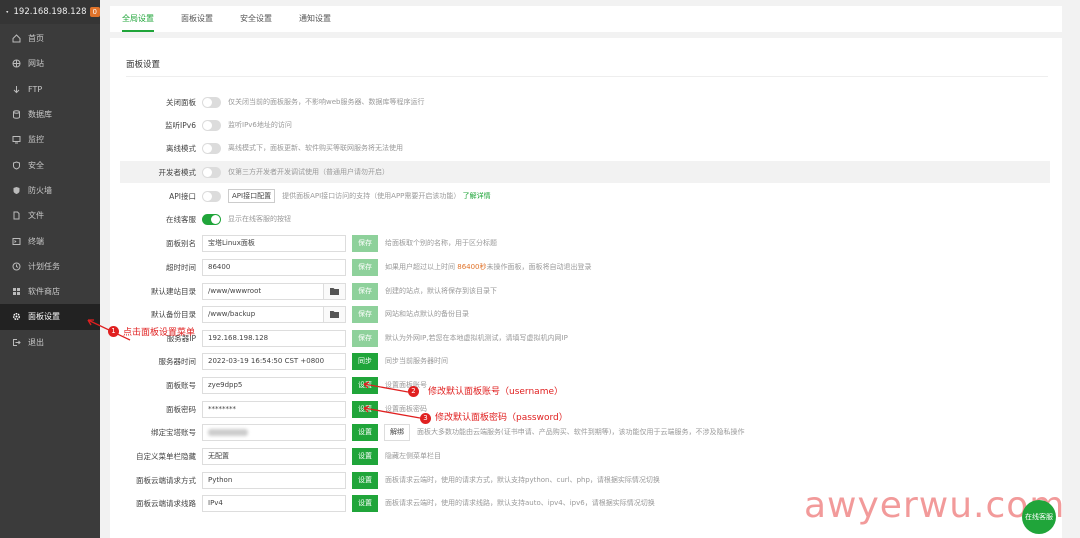  What do you see at coordinates (365, 409) in the screenshot?
I see `password-set-button: 设置` at bounding box center [365, 409].